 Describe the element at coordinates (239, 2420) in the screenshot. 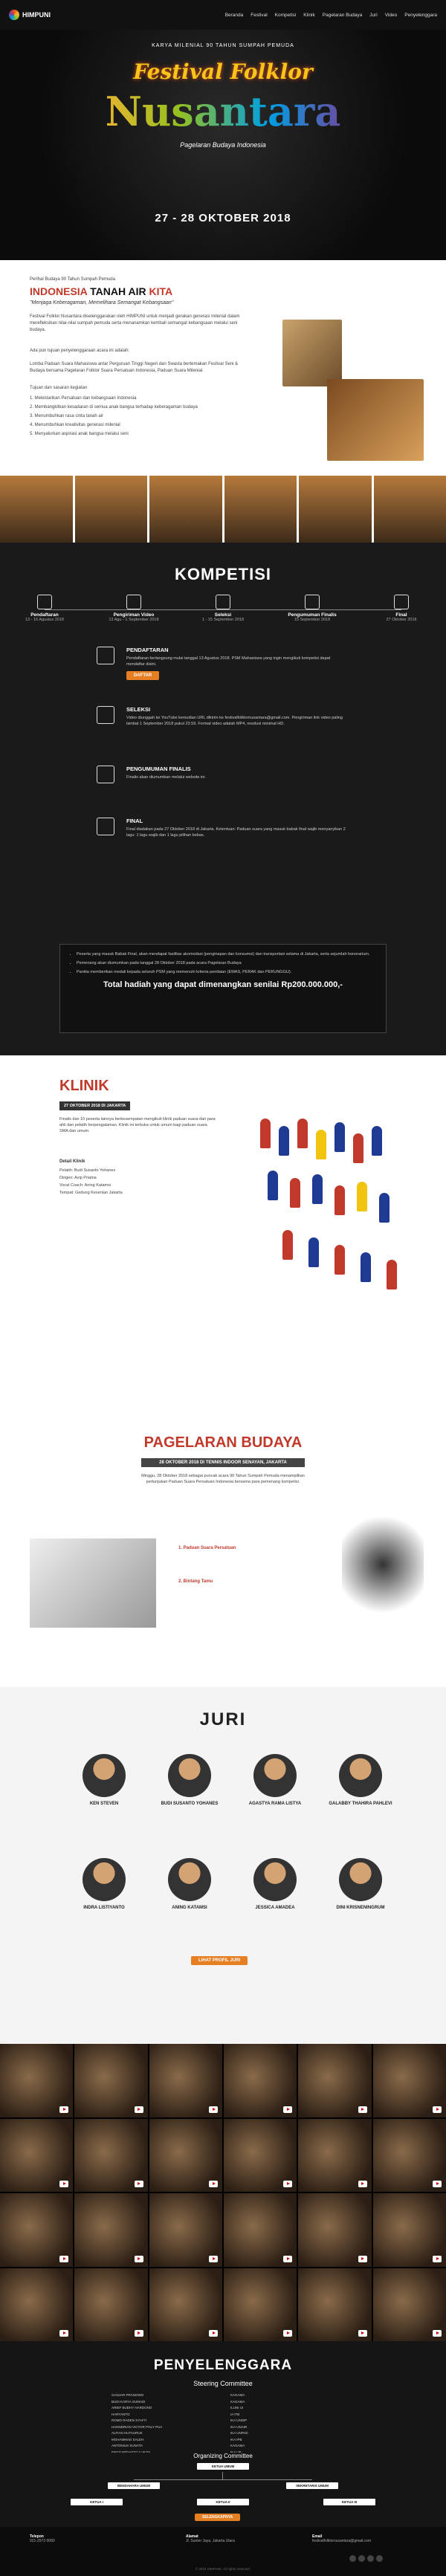

I see `sc-member-org: IKA UNDIP` at that location.